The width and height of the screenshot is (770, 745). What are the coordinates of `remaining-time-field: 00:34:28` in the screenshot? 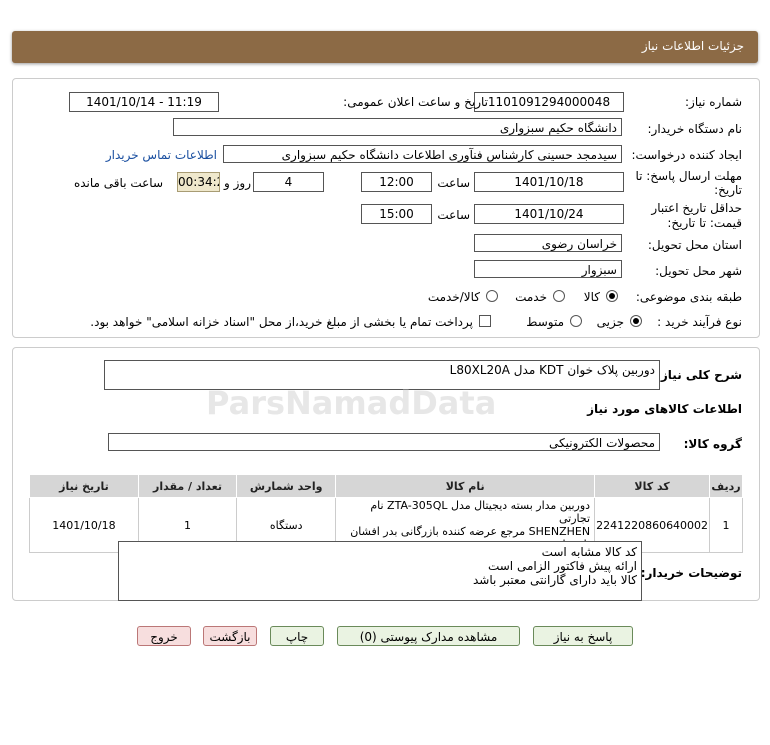 It's located at (198, 182).